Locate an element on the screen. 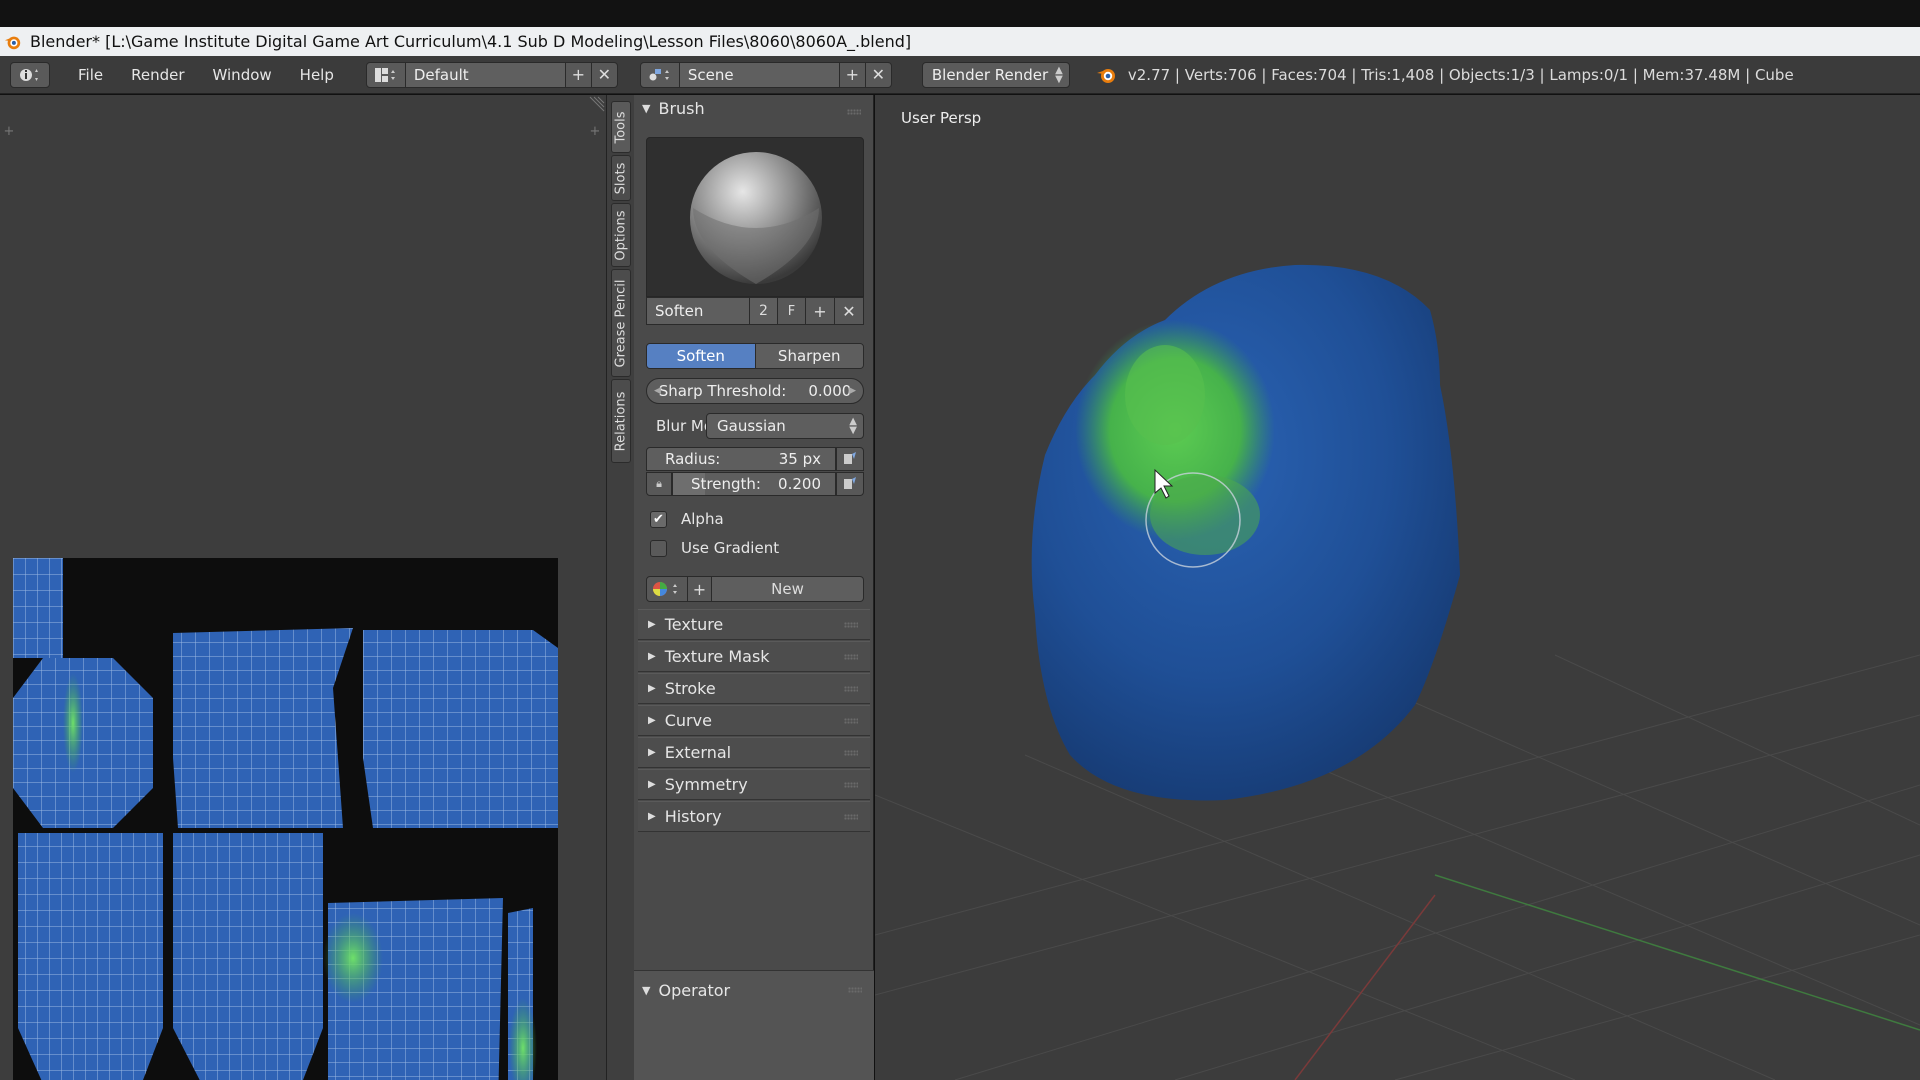  uv-layout is located at coordinates (285, 819).